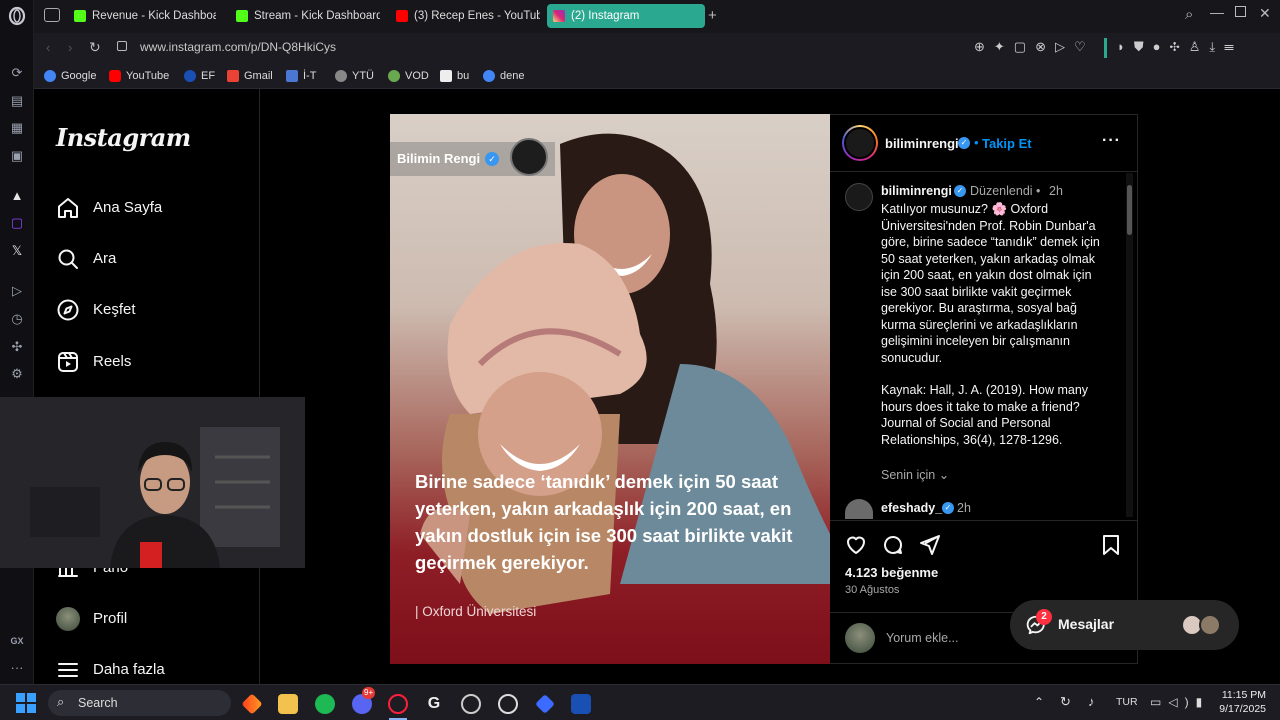 Image resolution: width=1280 pixels, height=720 pixels. What do you see at coordinates (1265, 13) in the screenshot?
I see `close-window-icon: ✕` at bounding box center [1265, 13].